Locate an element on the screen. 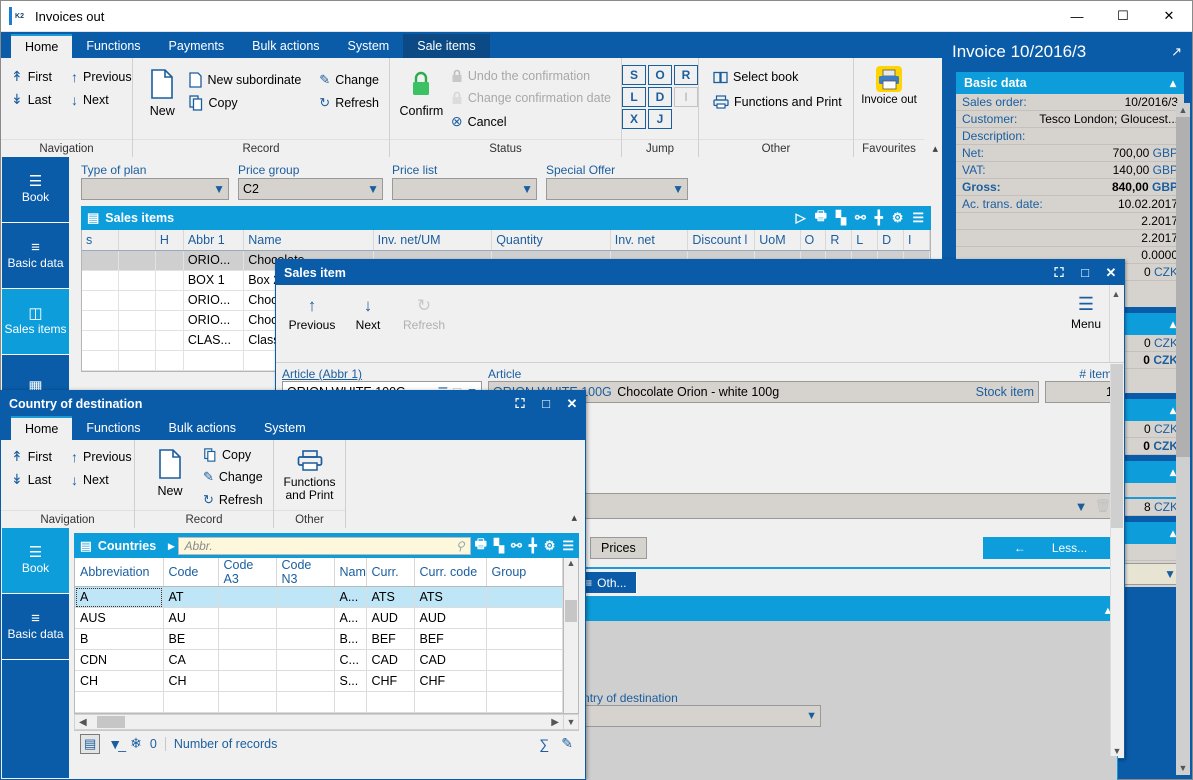 Image resolution: width=1193 pixels, height=780 pixels. minimize-button: — is located at coordinates (1077, 16).